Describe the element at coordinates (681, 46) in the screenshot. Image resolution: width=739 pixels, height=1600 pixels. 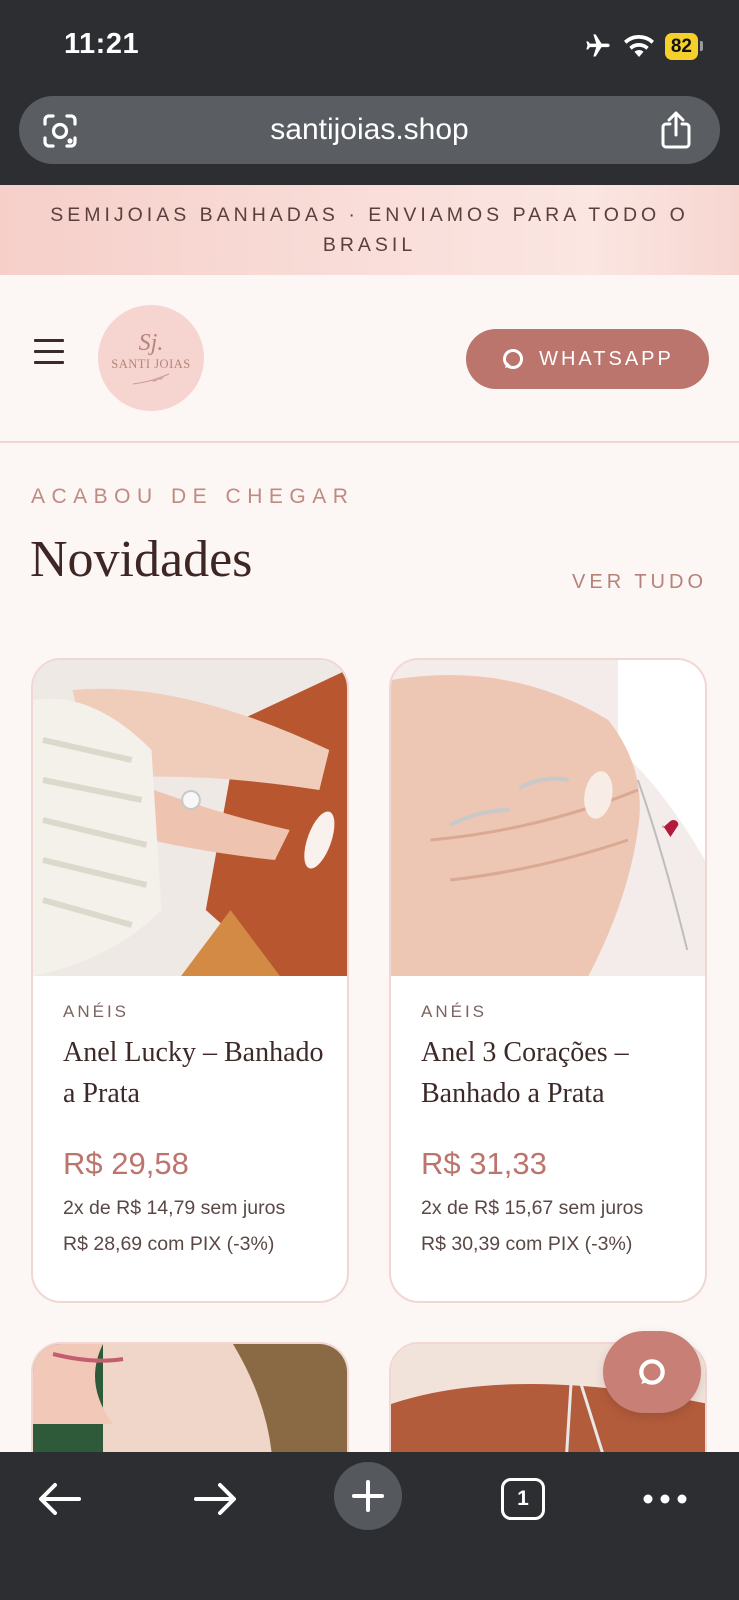
I see `battery-level: 82` at that location.